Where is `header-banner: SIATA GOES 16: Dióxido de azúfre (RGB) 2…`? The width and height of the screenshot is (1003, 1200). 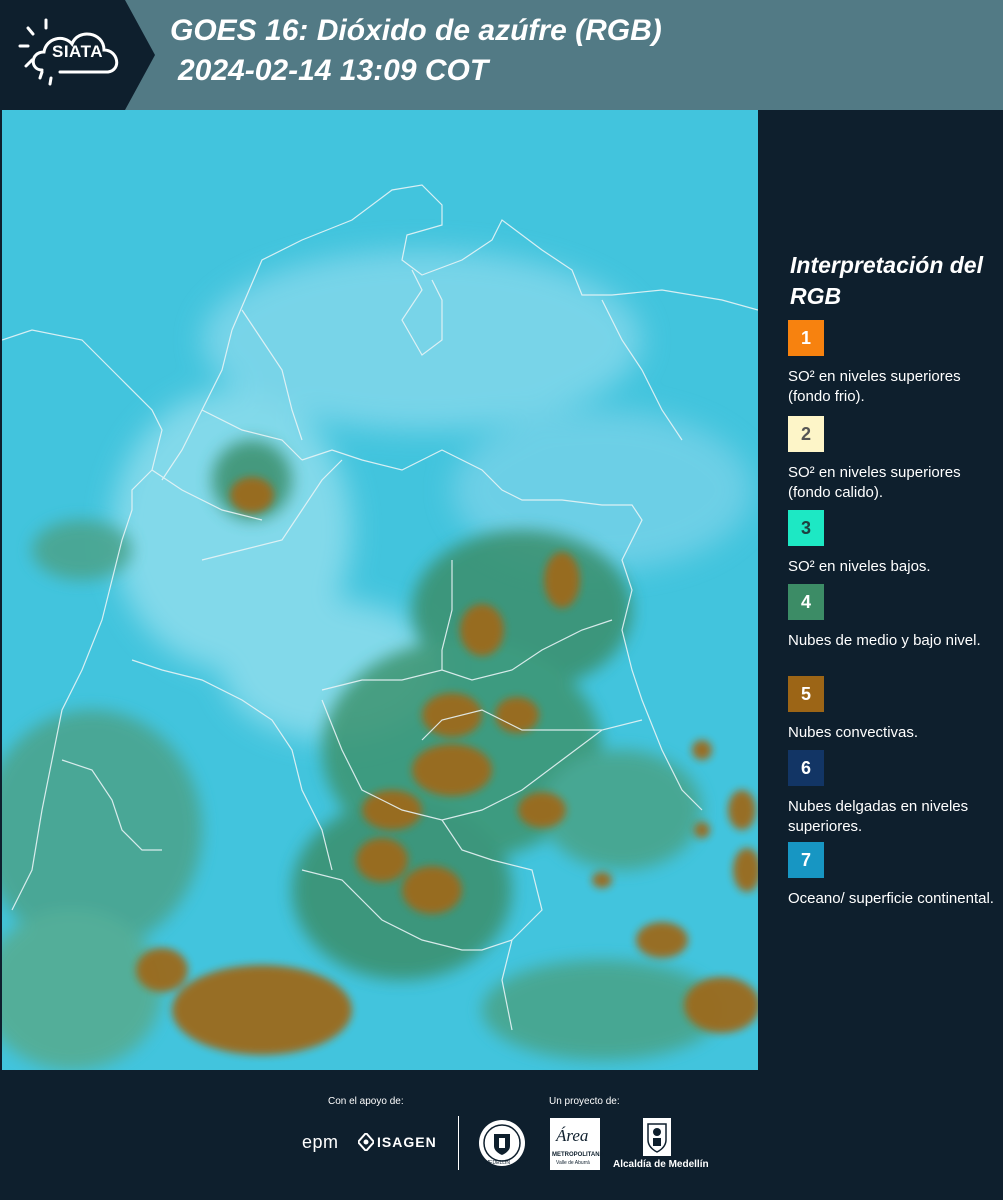 header-banner: SIATA GOES 16: Dióxido de azúfre (RGB) 2… is located at coordinates (501, 55).